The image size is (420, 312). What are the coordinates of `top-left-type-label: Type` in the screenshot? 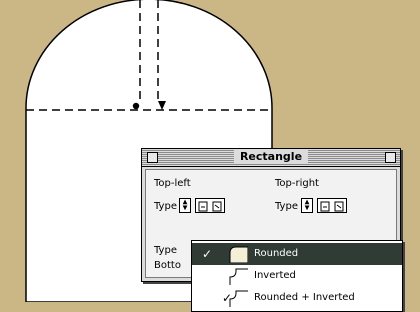 It's located at (165, 206).